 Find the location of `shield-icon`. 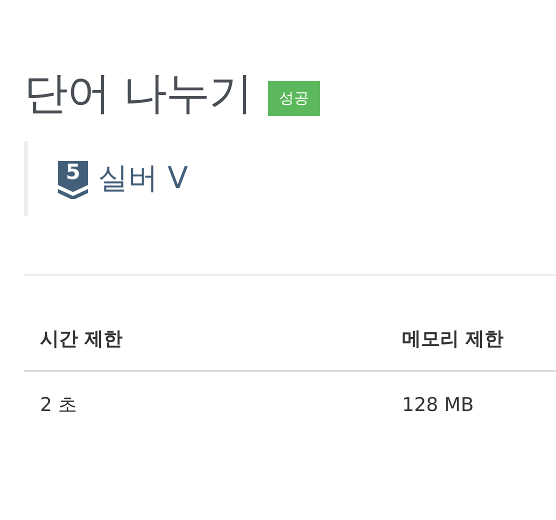

shield-icon is located at coordinates (73, 178).